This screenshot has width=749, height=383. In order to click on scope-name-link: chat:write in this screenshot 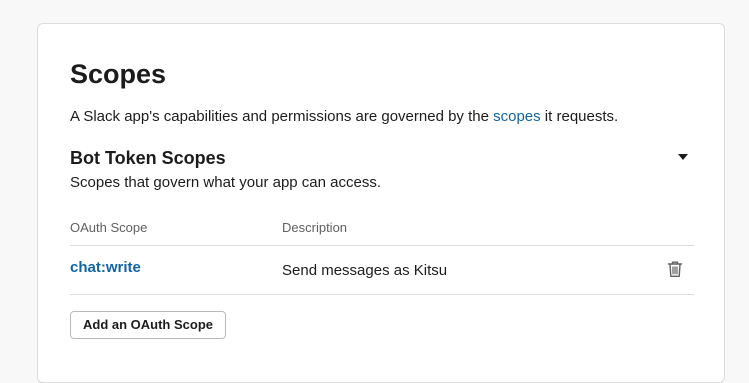, I will do `click(105, 268)`.